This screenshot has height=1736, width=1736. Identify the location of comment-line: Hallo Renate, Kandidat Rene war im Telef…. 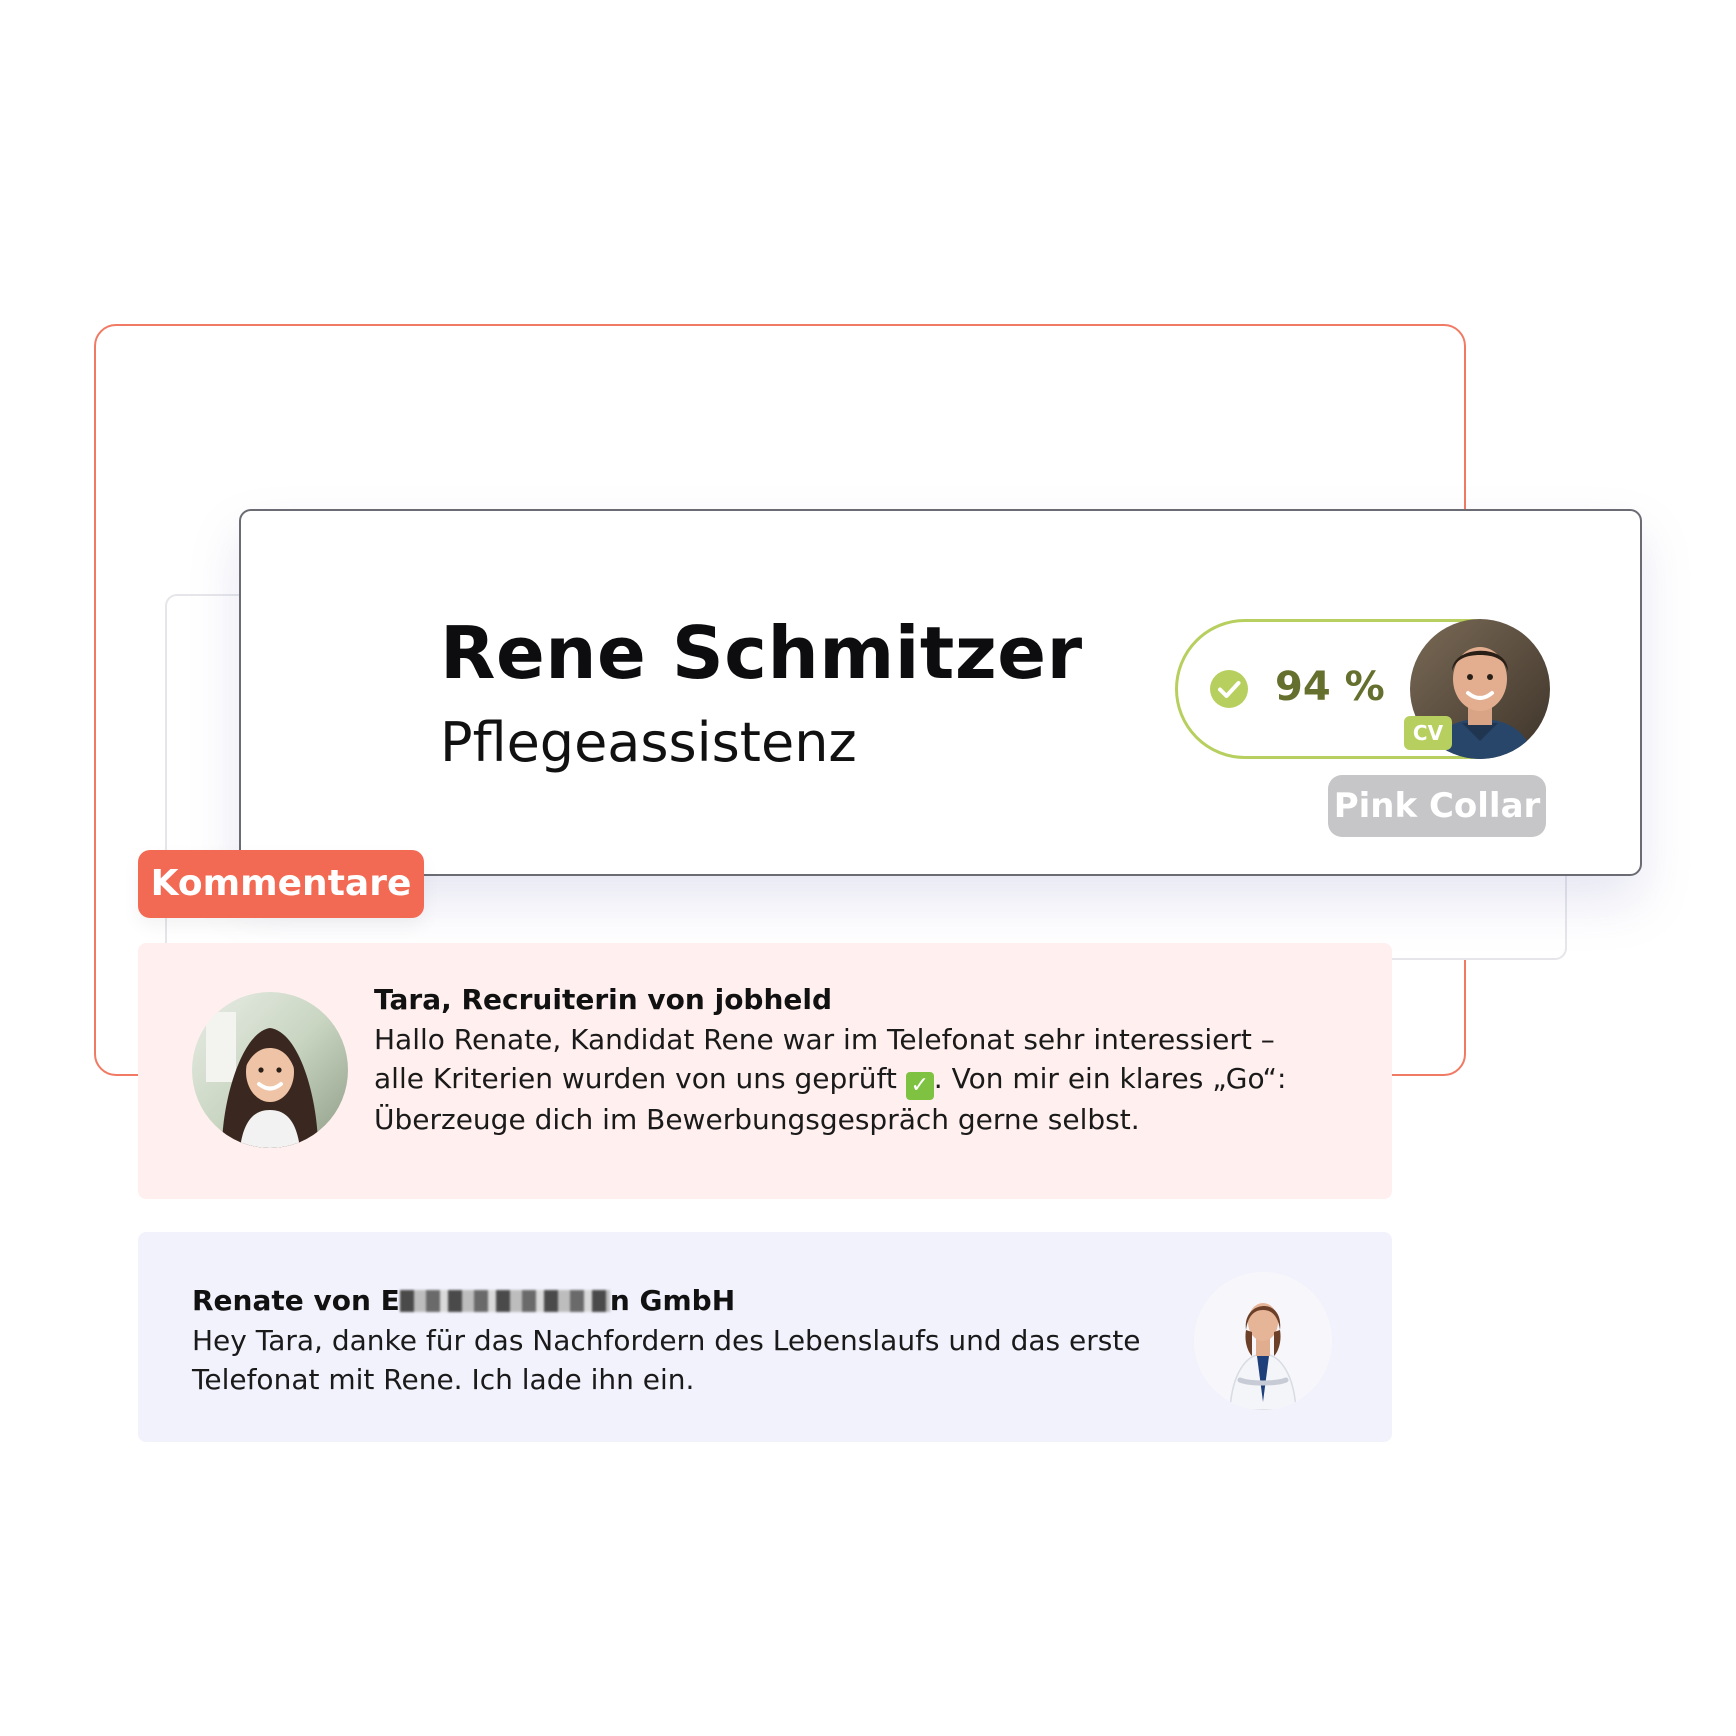
(824, 1039).